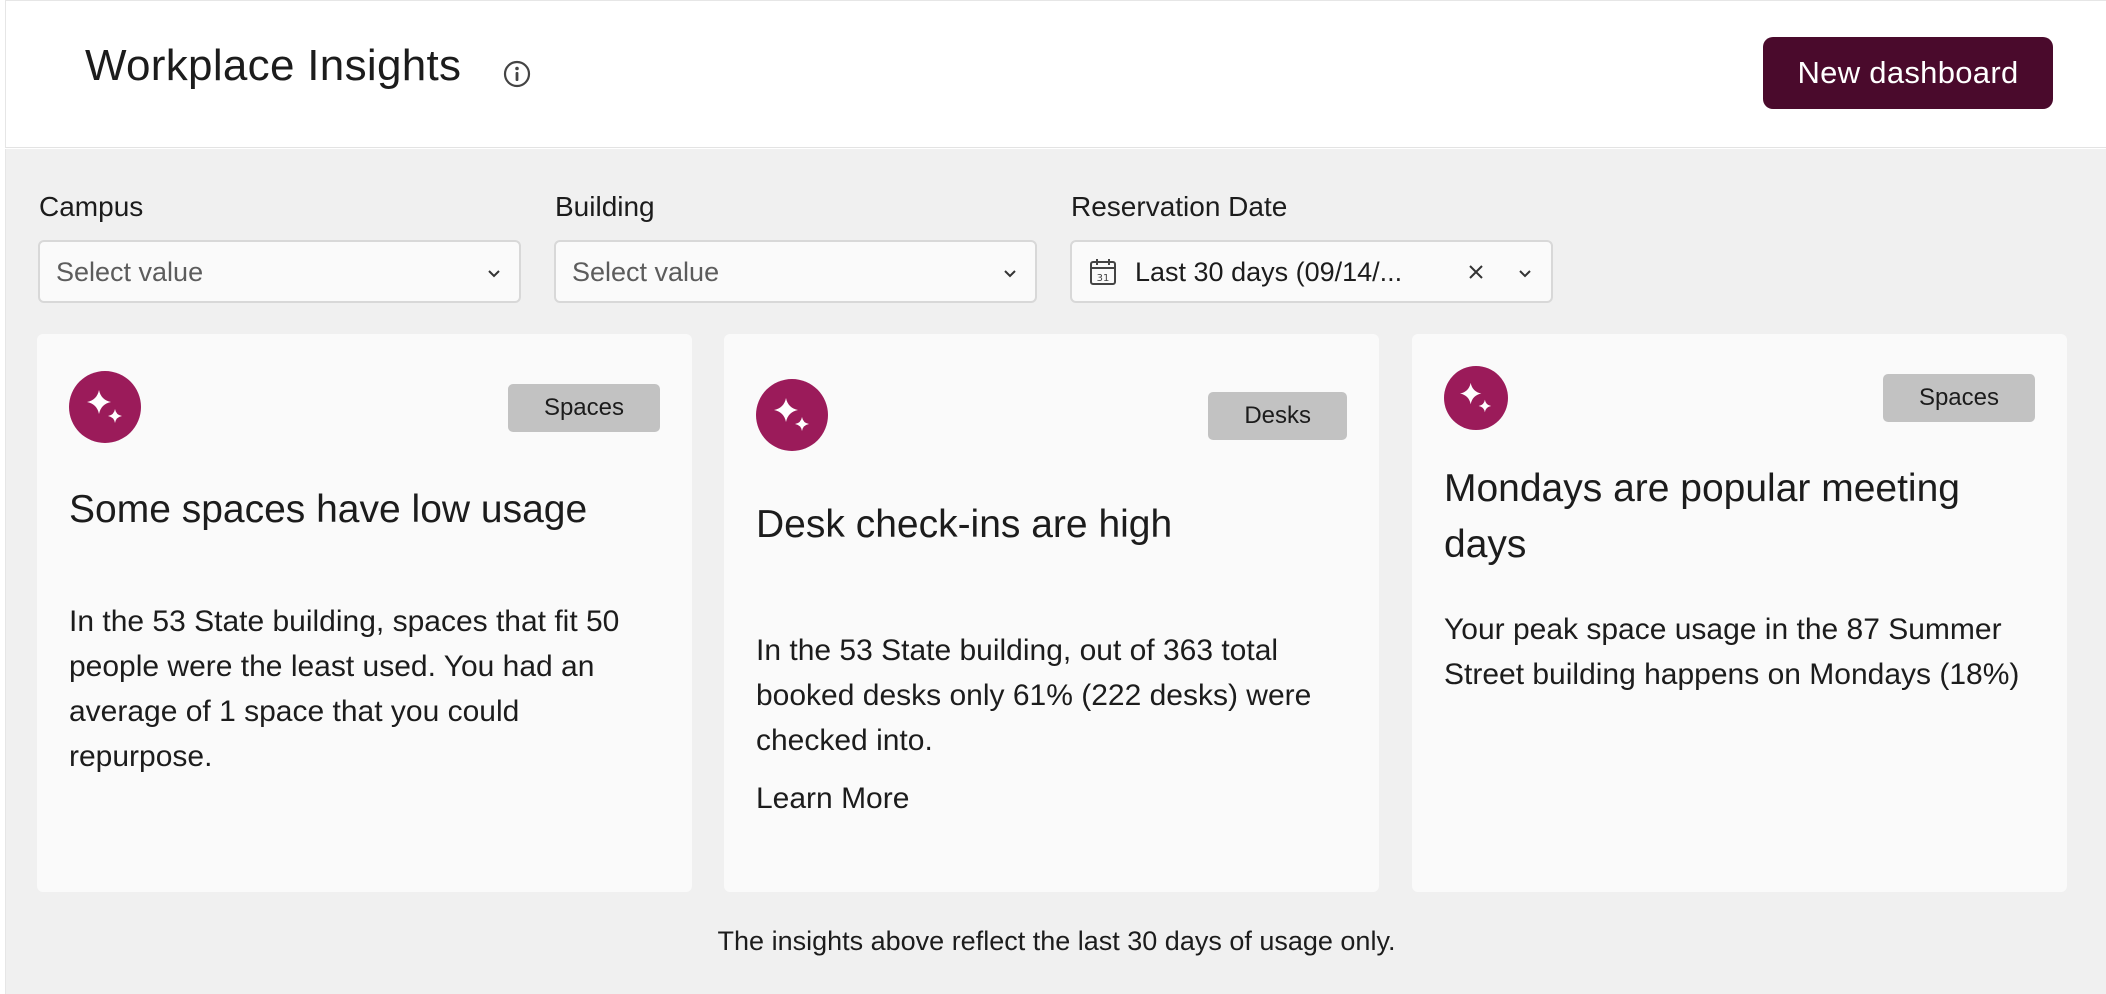  I want to click on info-icon, so click(517, 74).